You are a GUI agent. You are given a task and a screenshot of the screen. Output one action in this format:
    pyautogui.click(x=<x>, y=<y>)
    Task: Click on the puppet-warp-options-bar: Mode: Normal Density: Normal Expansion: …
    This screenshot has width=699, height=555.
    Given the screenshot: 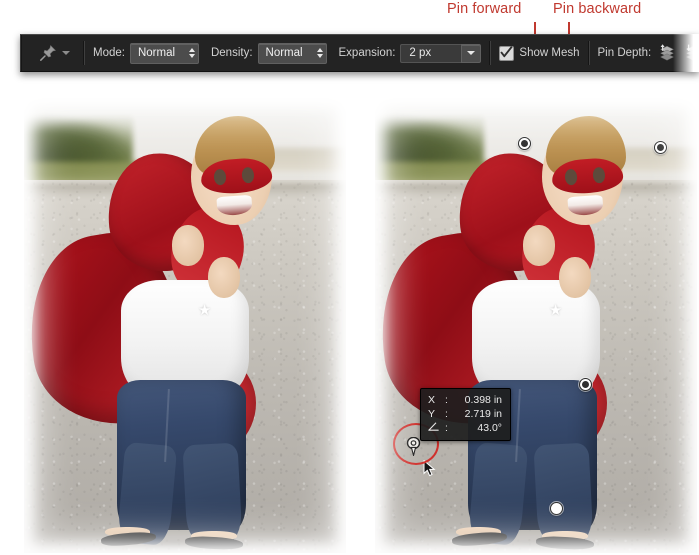 What is the action you would take?
    pyautogui.click(x=359, y=53)
    